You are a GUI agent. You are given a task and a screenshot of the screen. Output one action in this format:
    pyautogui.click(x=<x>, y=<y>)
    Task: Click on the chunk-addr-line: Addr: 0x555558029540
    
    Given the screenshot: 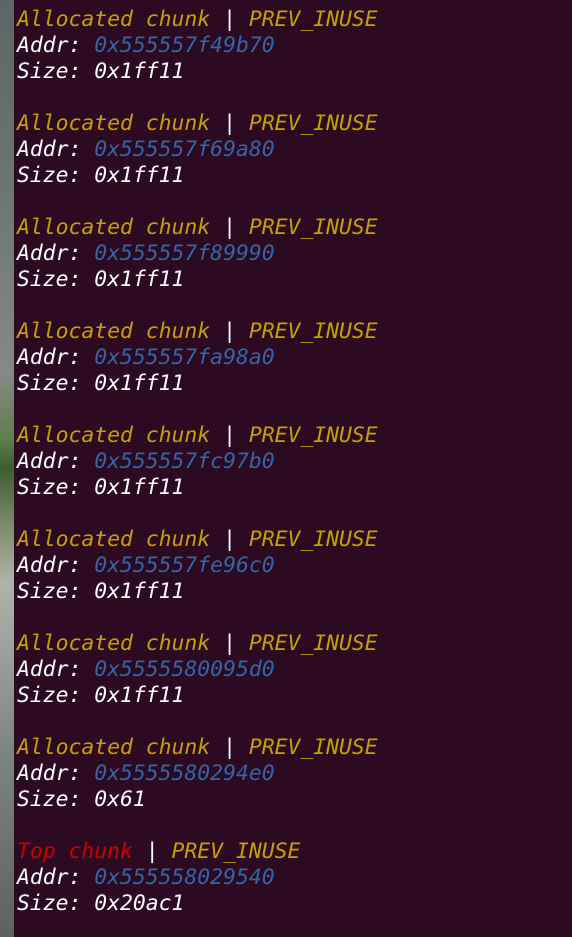 What is the action you would take?
    pyautogui.click(x=146, y=878)
    